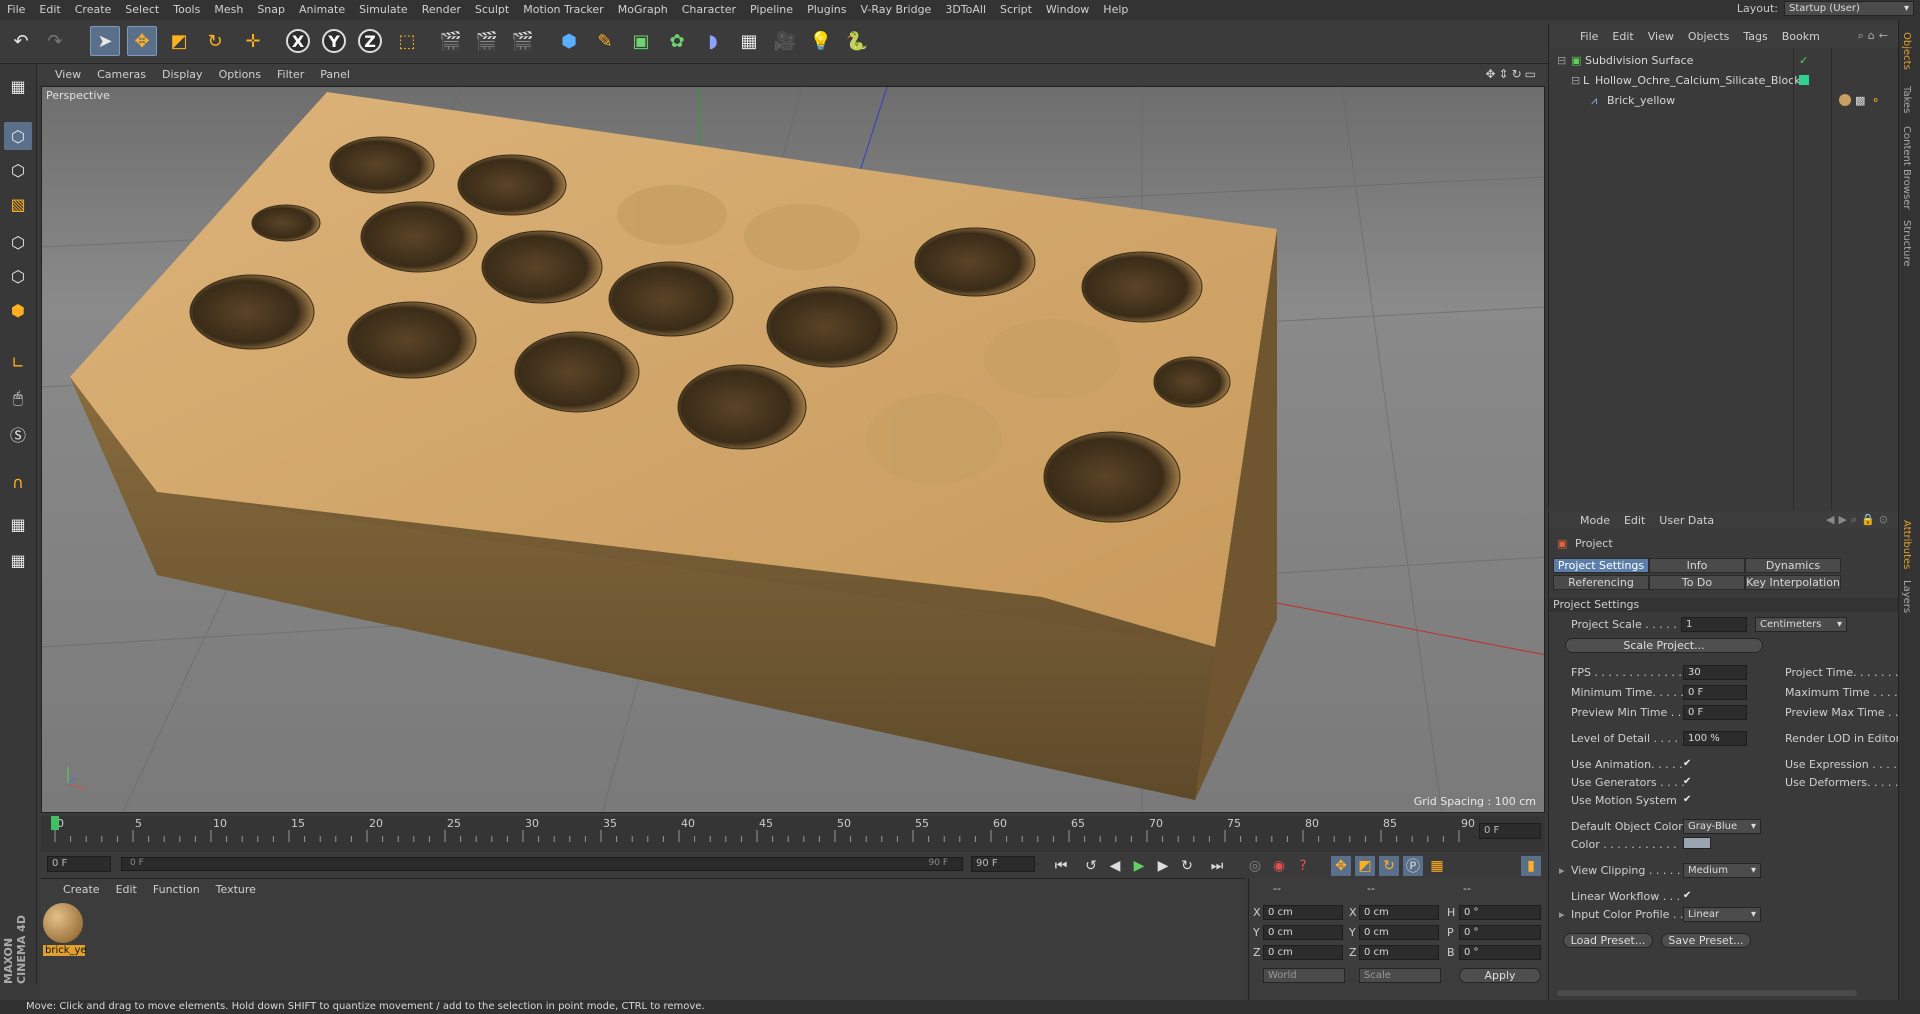  Describe the element at coordinates (1793, 565) in the screenshot. I see `tab-dynamics: Dynamics` at that location.